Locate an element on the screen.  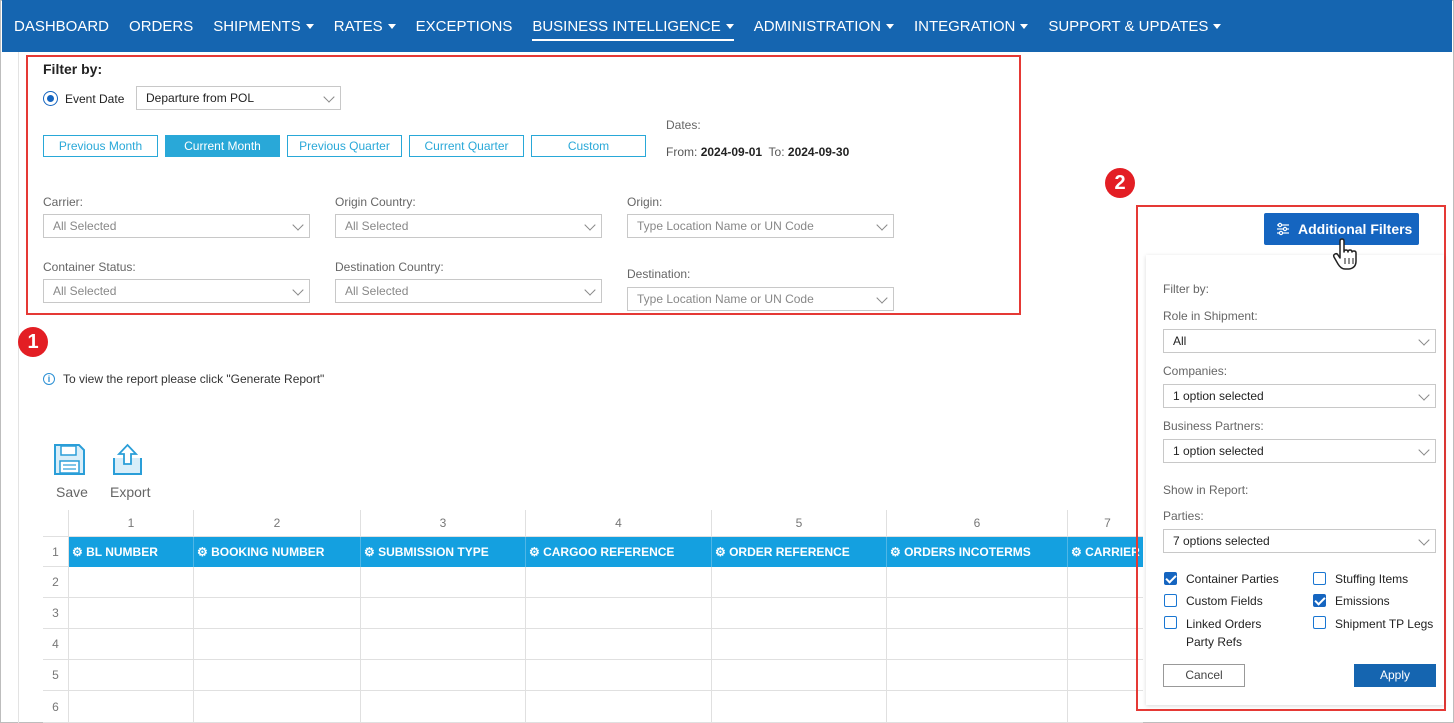
carrier-select: All Selected is located at coordinates (176, 226).